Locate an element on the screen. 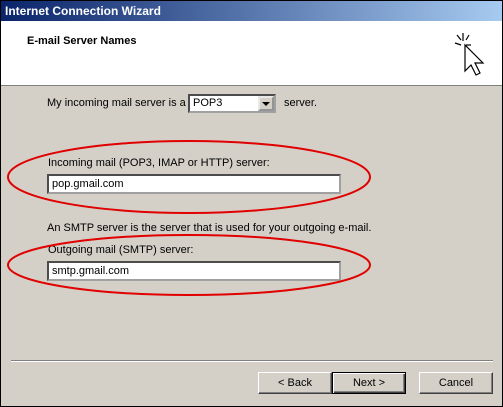 Image resolution: width=503 pixels, height=407 pixels. next-button: Next > is located at coordinates (369, 383).